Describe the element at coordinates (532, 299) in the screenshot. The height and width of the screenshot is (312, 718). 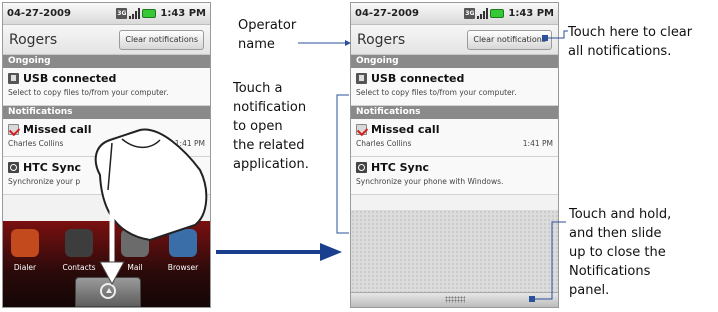
I see `callout-handle-marker` at that location.